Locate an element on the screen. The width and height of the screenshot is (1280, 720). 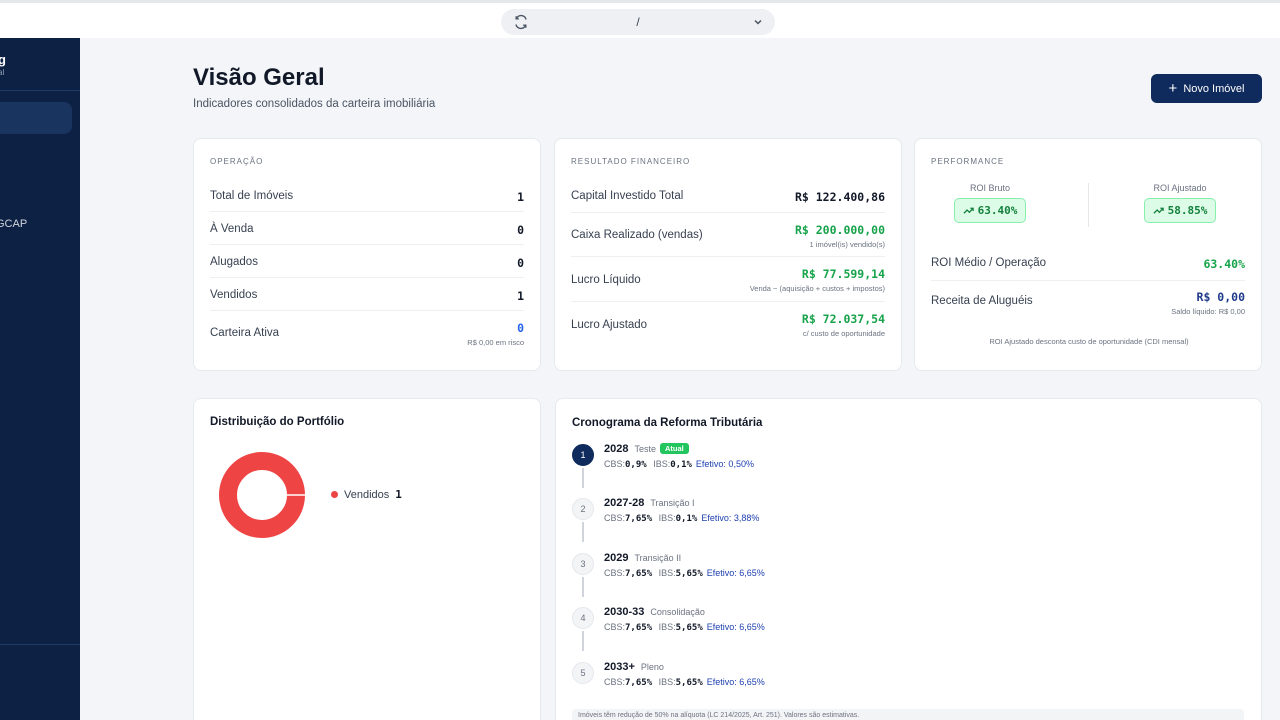
timeline-year: 2033+ Pleno is located at coordinates (634, 667).